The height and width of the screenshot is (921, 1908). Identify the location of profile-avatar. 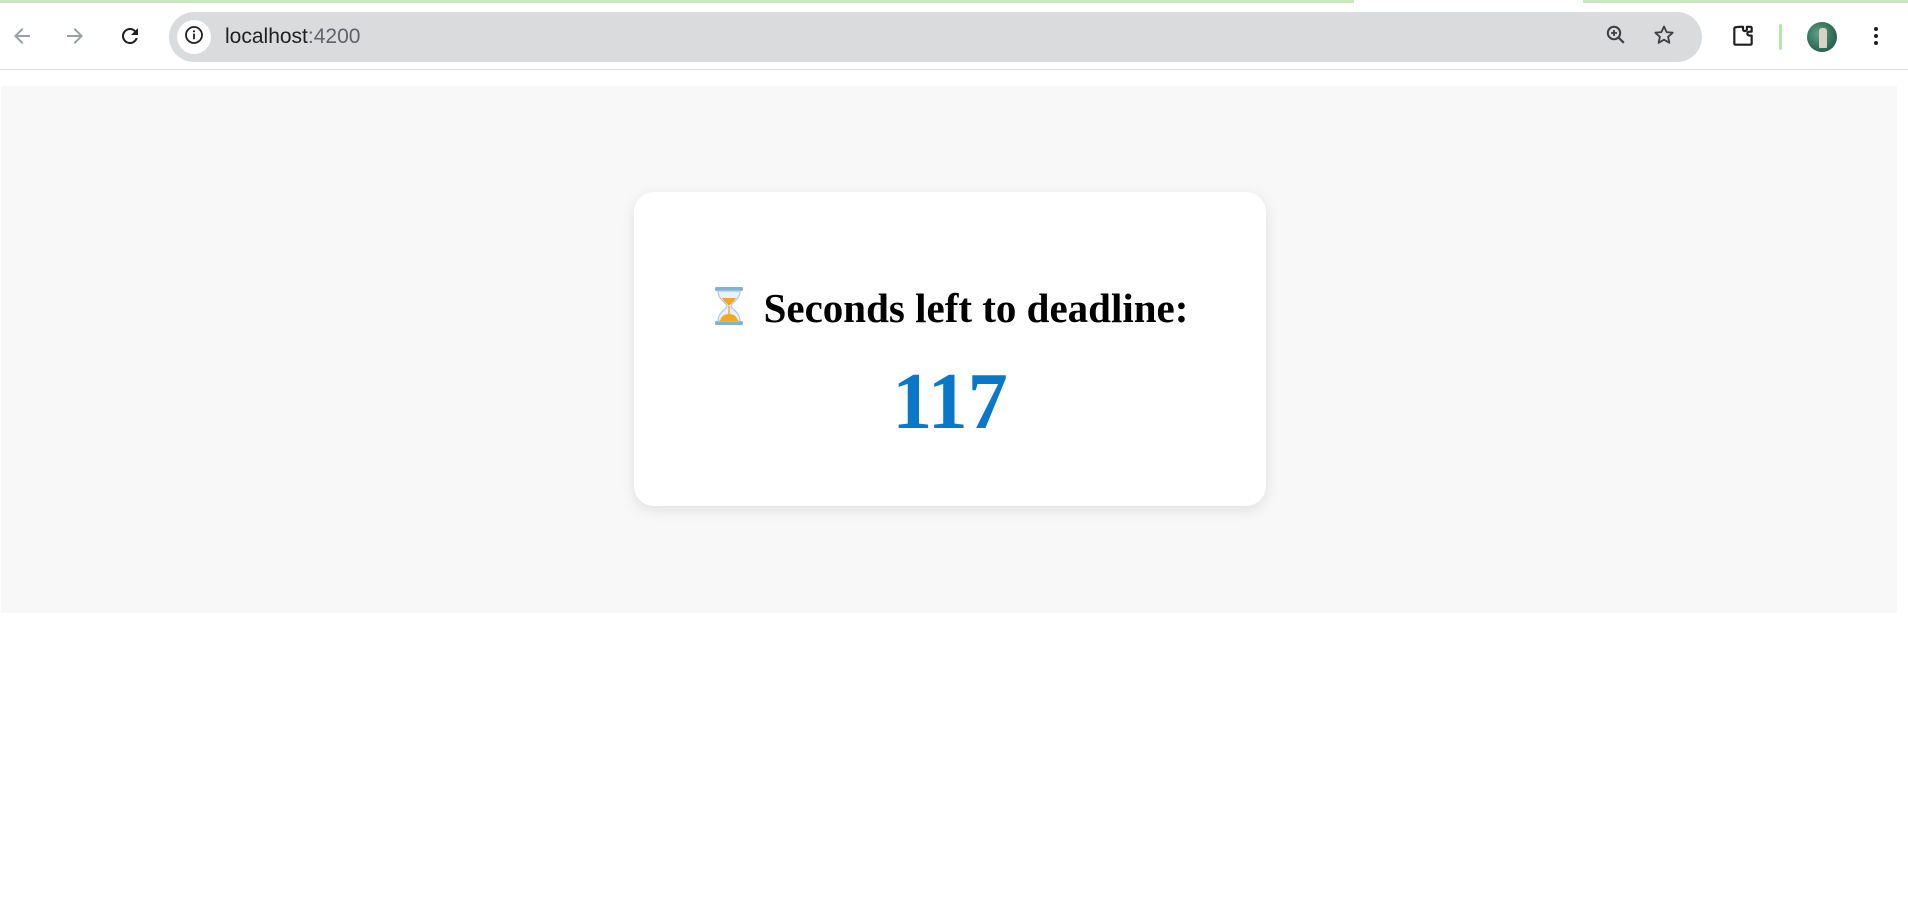
(1822, 37).